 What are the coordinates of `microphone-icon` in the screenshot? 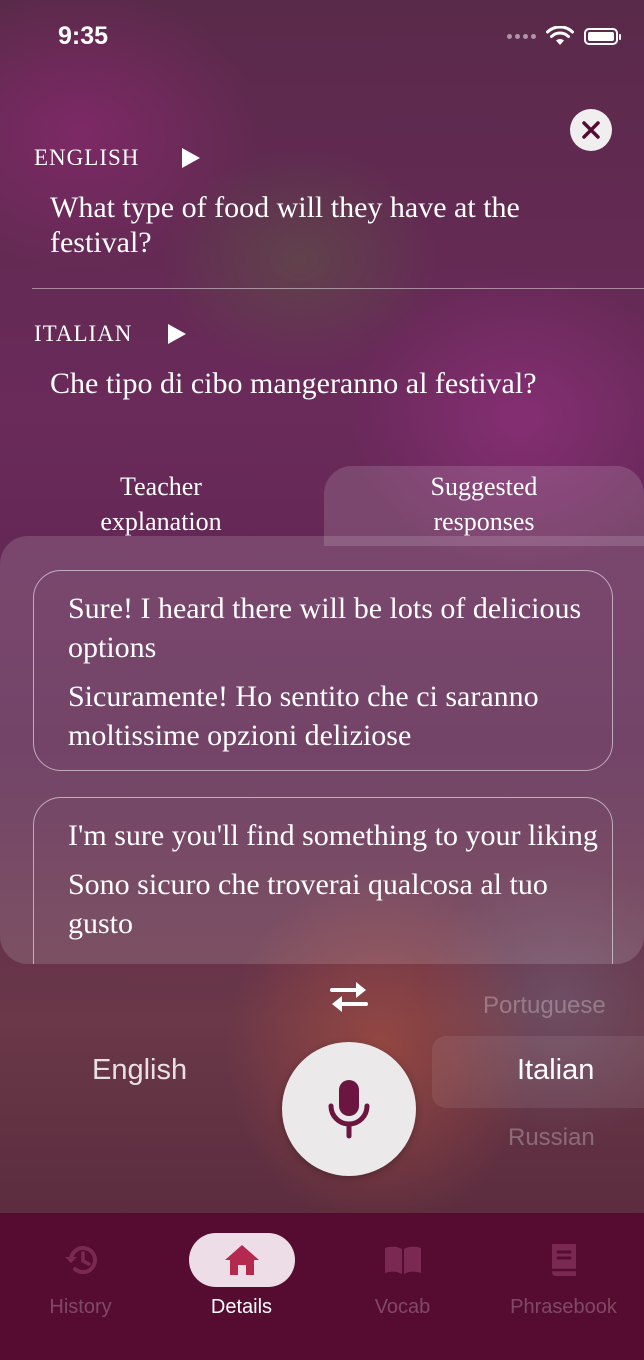 It's located at (349, 1109).